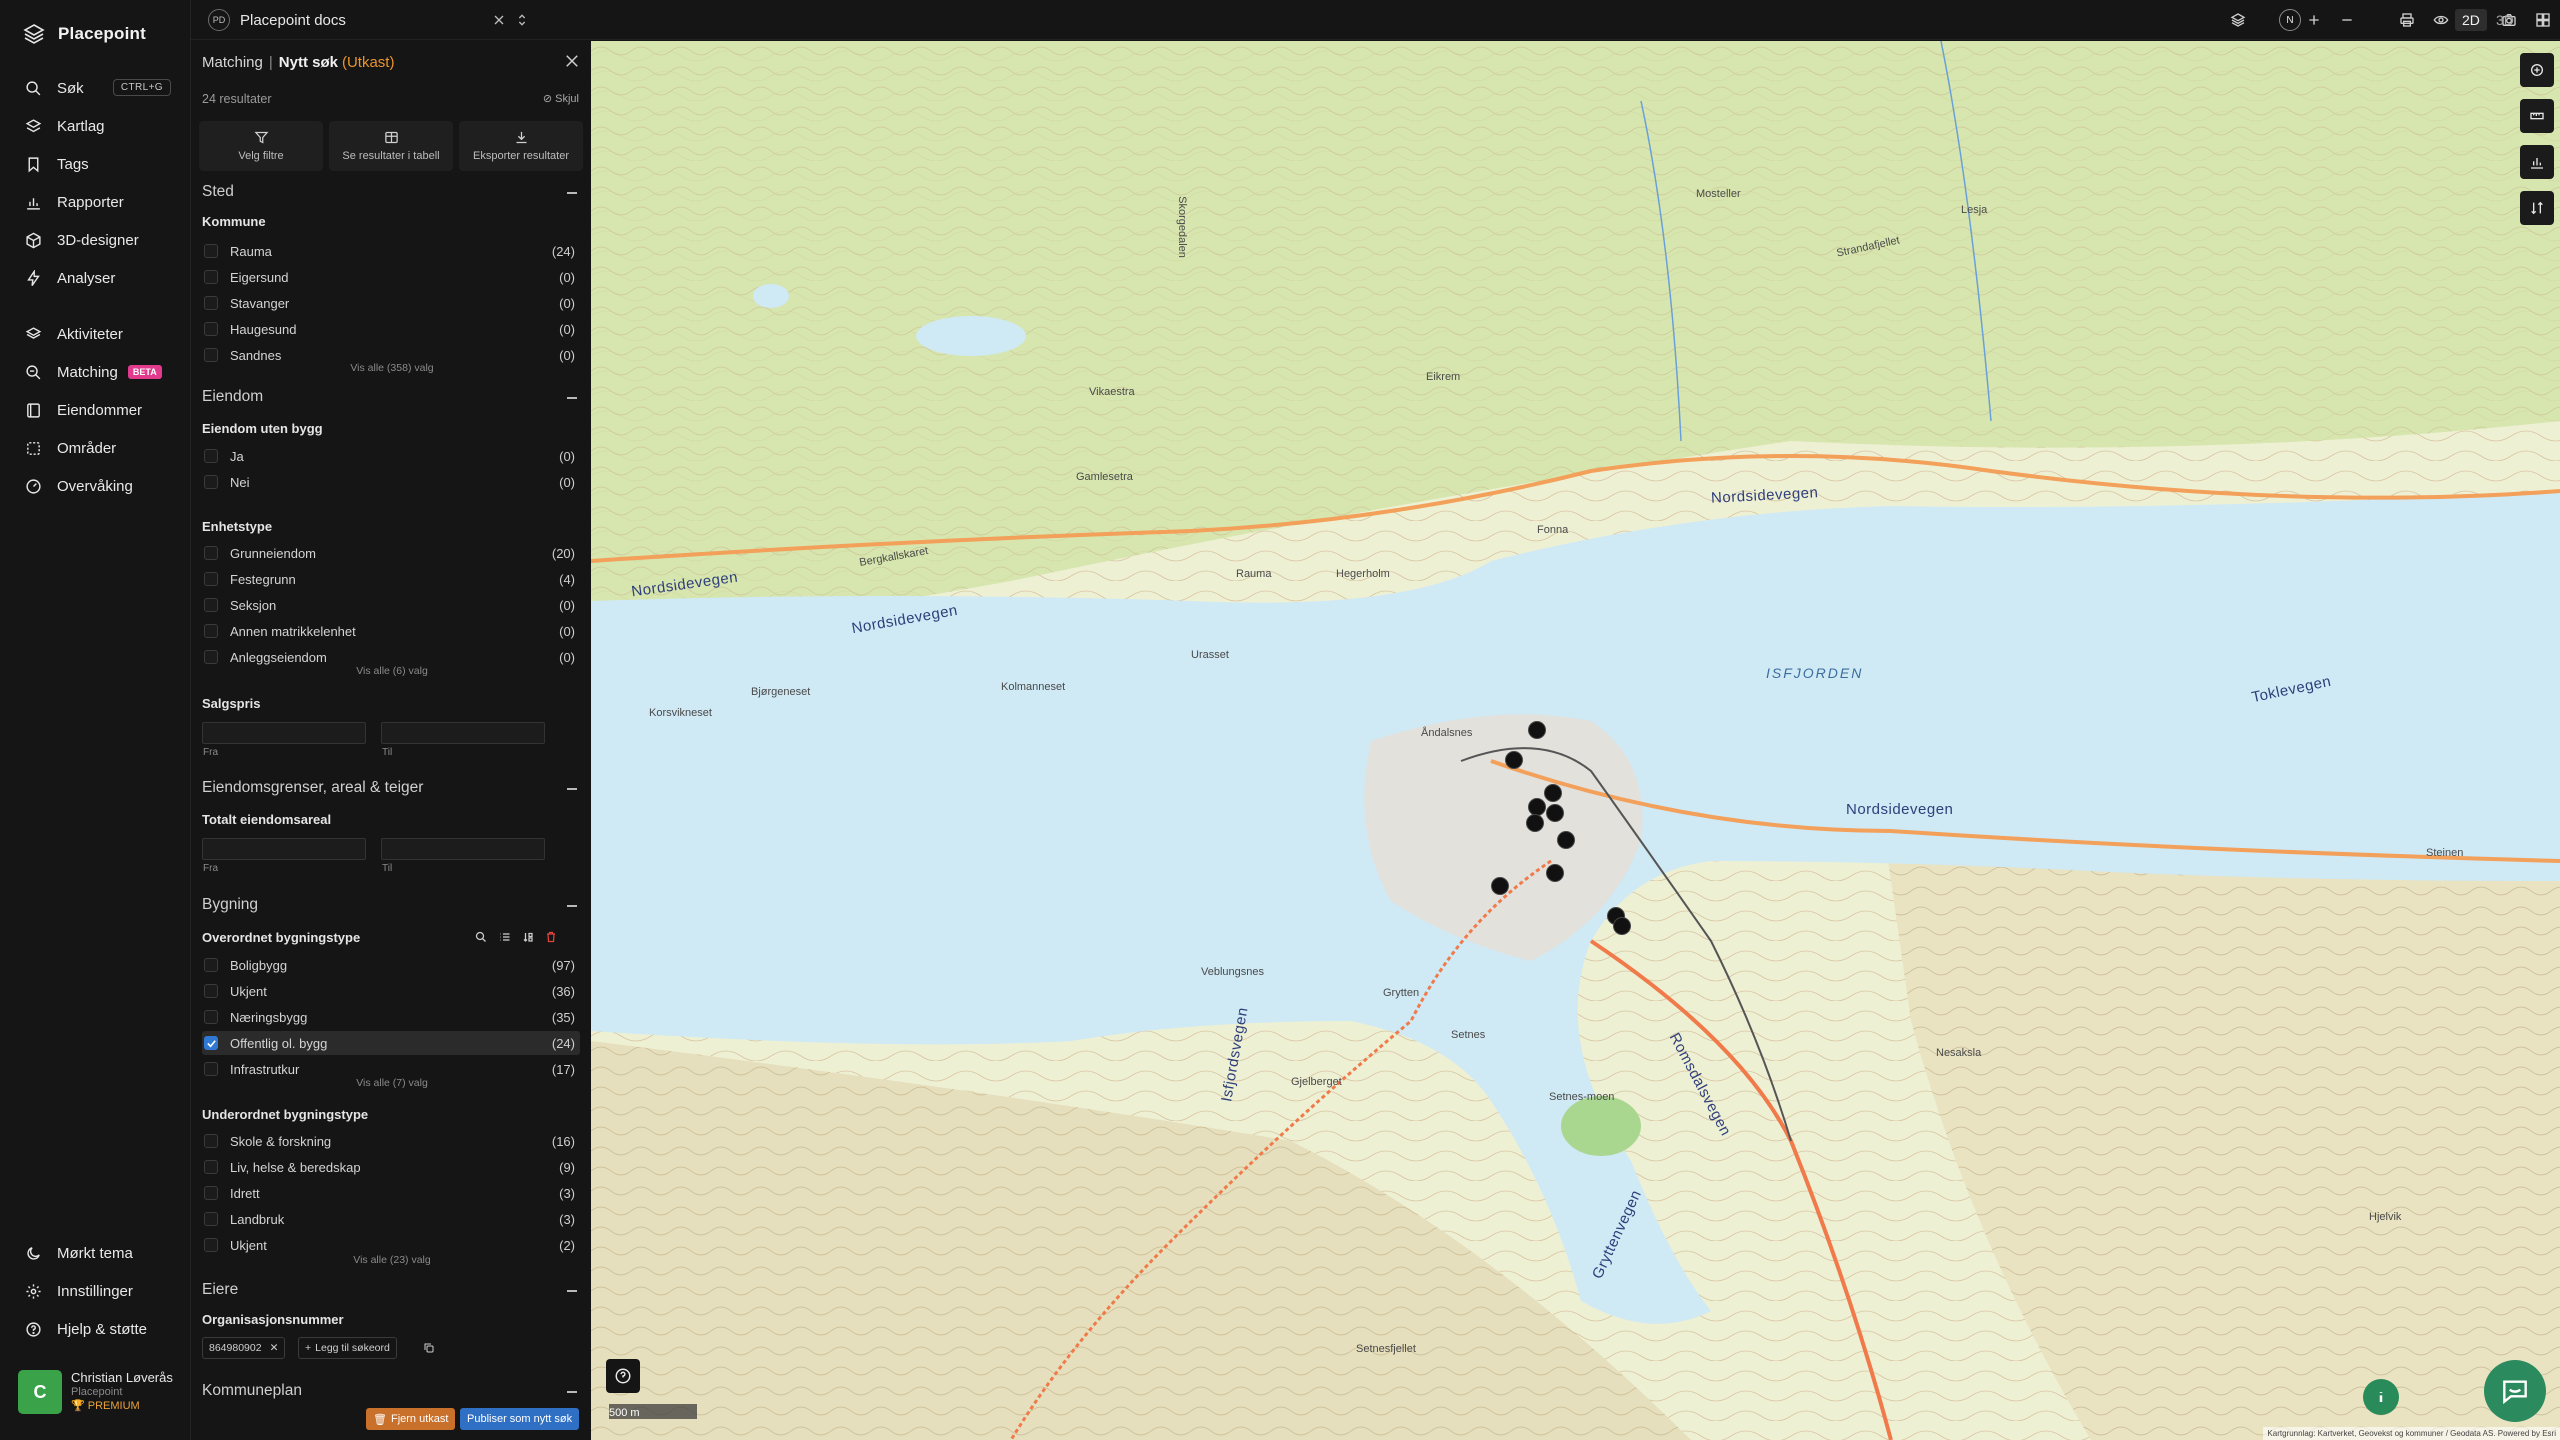 The width and height of the screenshot is (2560, 1440). What do you see at coordinates (391, 1219) in the screenshot?
I see `underordnet-option: Landbruk (3)` at bounding box center [391, 1219].